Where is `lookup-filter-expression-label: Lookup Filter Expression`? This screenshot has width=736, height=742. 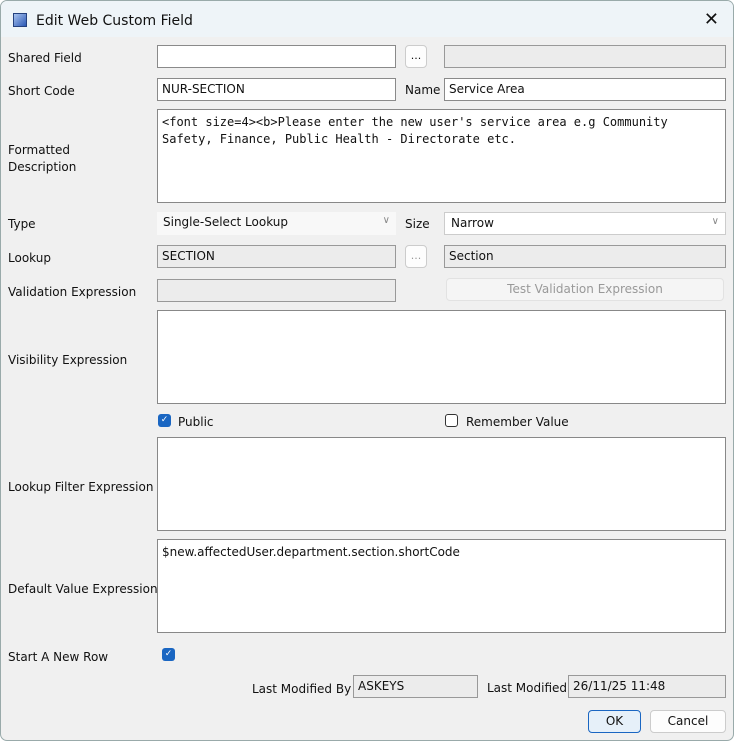 lookup-filter-expression-label: Lookup Filter Expression is located at coordinates (81, 487).